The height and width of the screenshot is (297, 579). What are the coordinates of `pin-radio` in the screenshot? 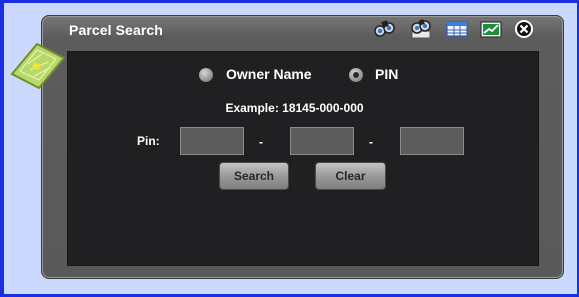 It's located at (356, 75).